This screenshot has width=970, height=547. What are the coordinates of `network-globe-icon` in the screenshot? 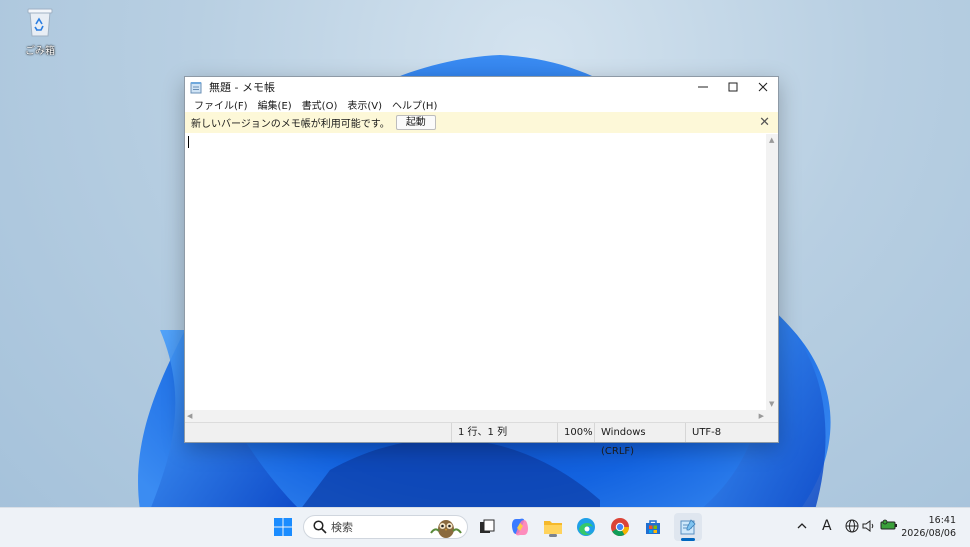 It's located at (852, 527).